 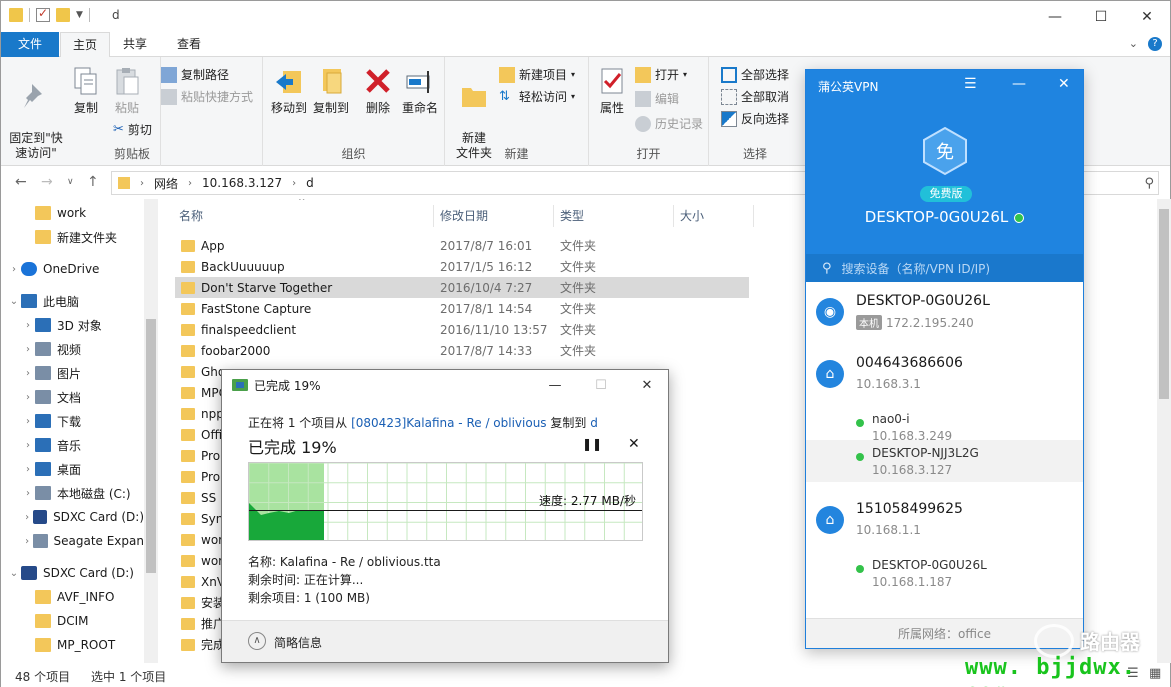 I want to click on nav-scrollbar, so click(x=151, y=431).